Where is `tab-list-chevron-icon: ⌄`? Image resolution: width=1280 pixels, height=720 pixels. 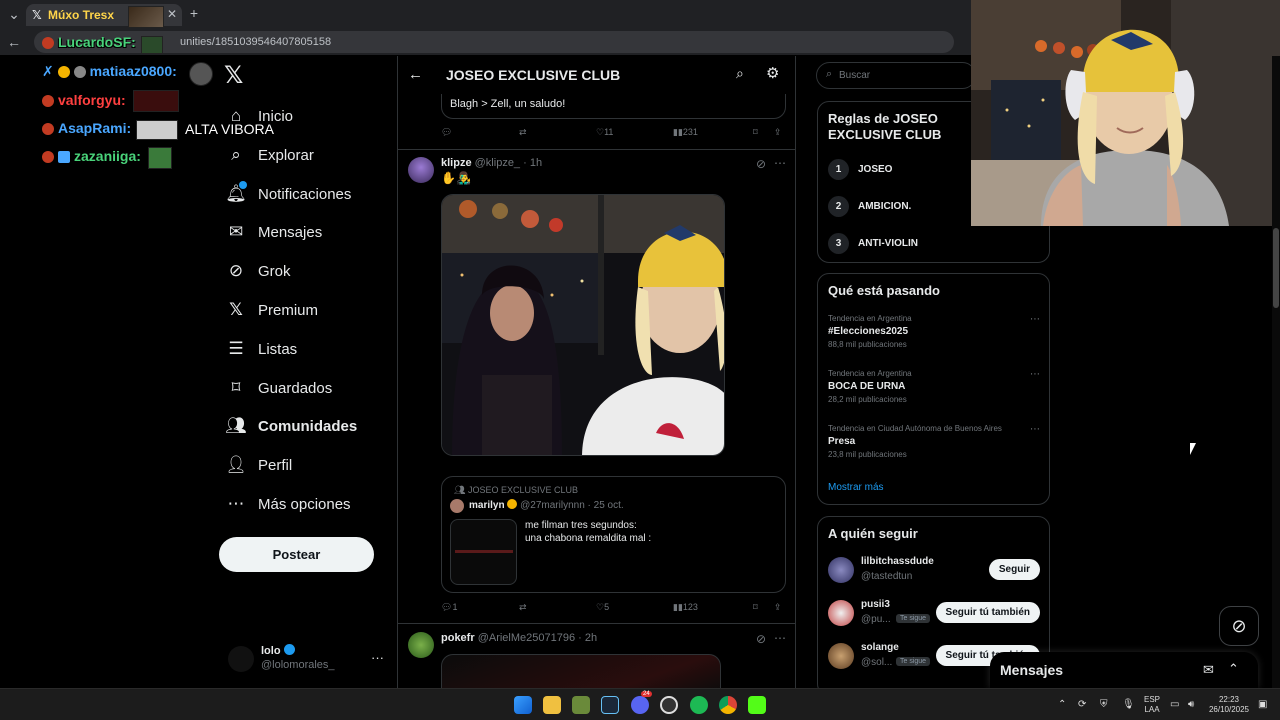
tab-list-chevron-icon: ⌄ is located at coordinates (14, 14).